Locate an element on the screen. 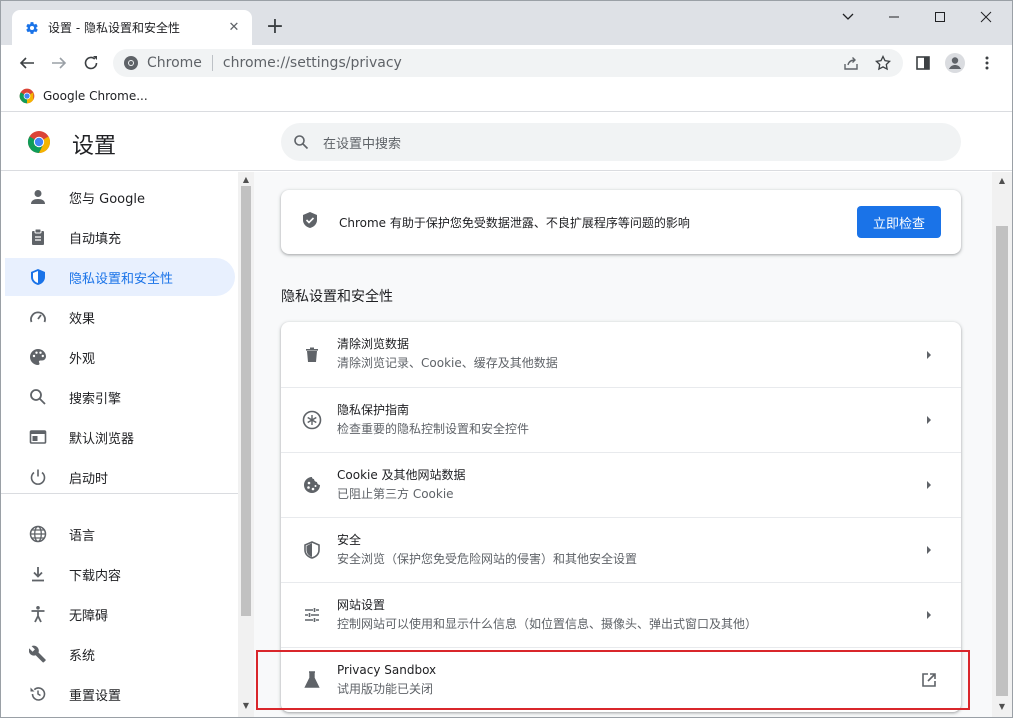 The height and width of the screenshot is (718, 1013). site-chip-label: Chrome is located at coordinates (174, 63).